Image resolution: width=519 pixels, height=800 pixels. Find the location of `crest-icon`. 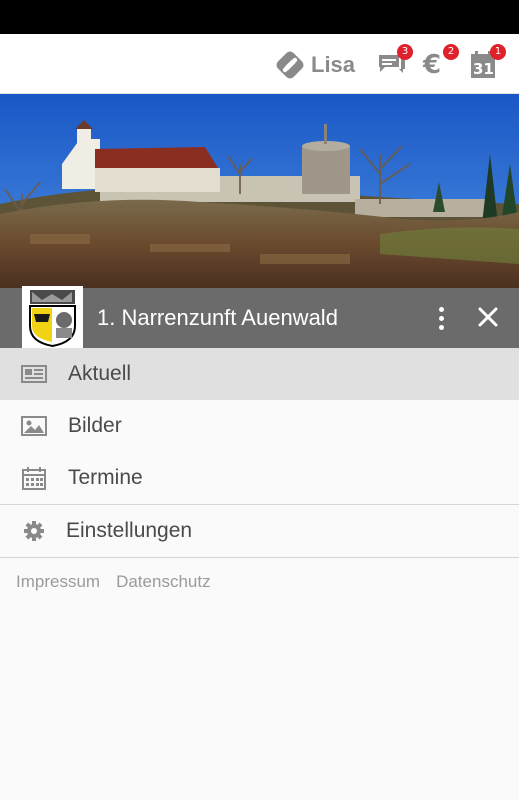

crest-icon is located at coordinates (52, 319).